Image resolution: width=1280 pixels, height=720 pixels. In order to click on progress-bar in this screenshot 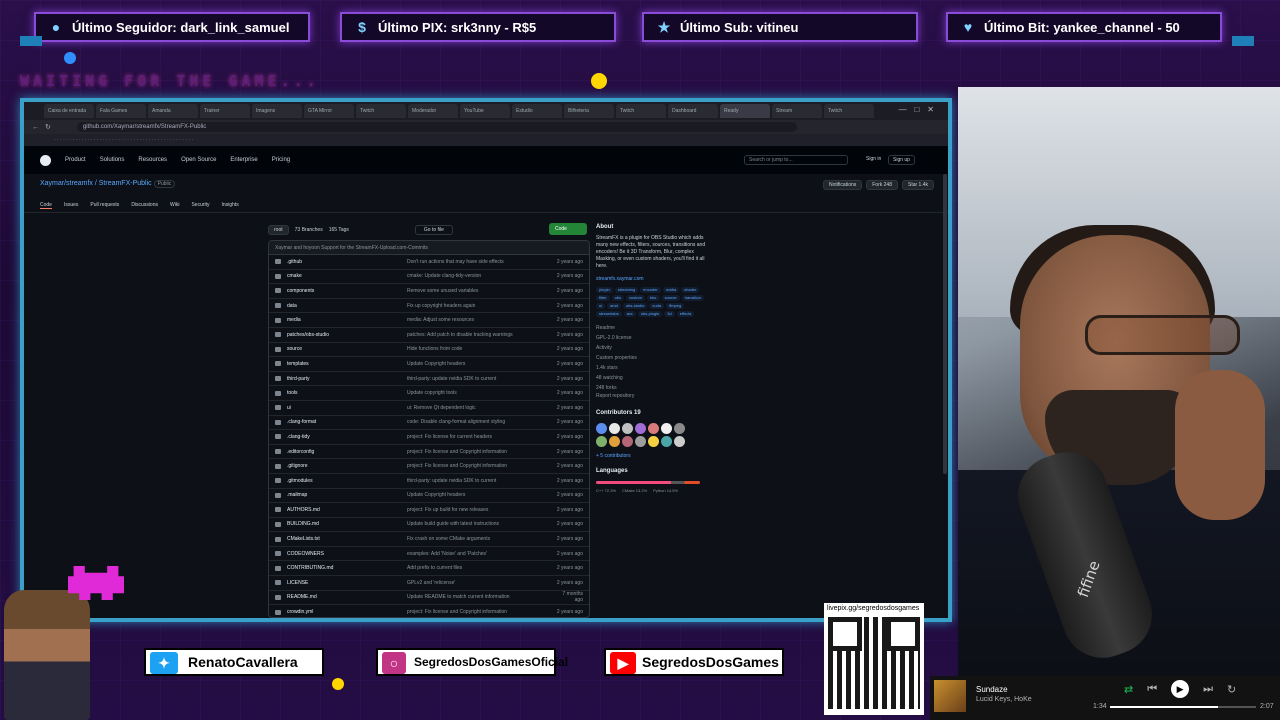, I will do `click(1183, 707)`.